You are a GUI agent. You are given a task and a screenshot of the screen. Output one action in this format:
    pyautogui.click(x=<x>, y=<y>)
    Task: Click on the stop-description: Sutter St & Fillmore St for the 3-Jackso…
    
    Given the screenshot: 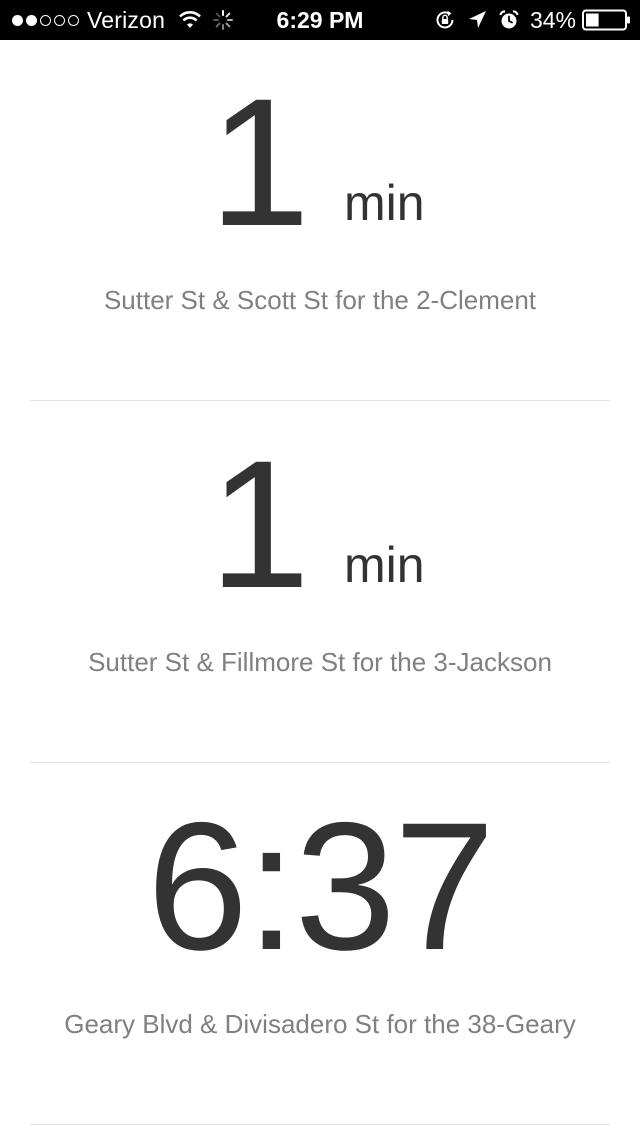 What is the action you would take?
    pyautogui.click(x=320, y=662)
    